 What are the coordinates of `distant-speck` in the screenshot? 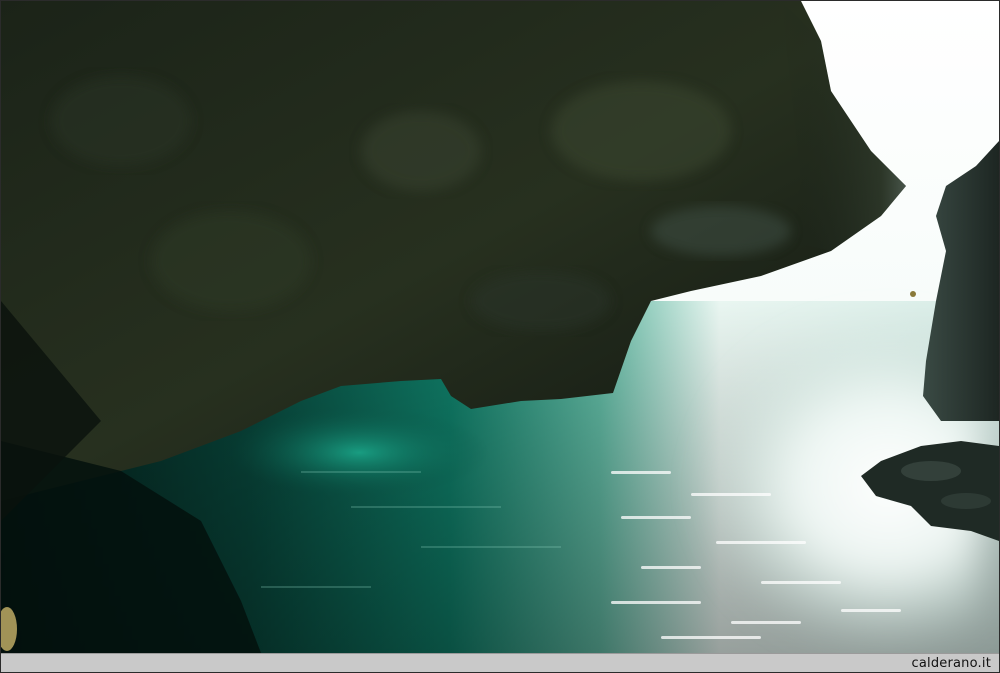 It's located at (913, 294).